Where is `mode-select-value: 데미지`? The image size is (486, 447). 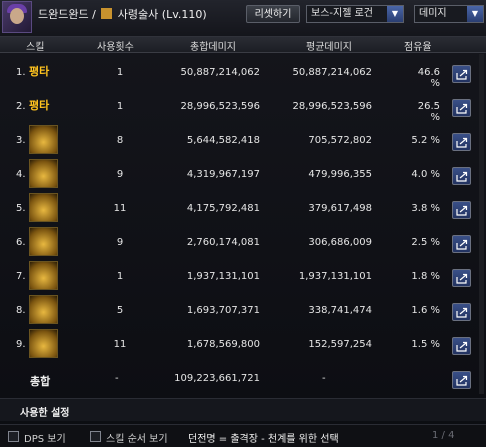 mode-select-value: 데미지 is located at coordinates (433, 13).